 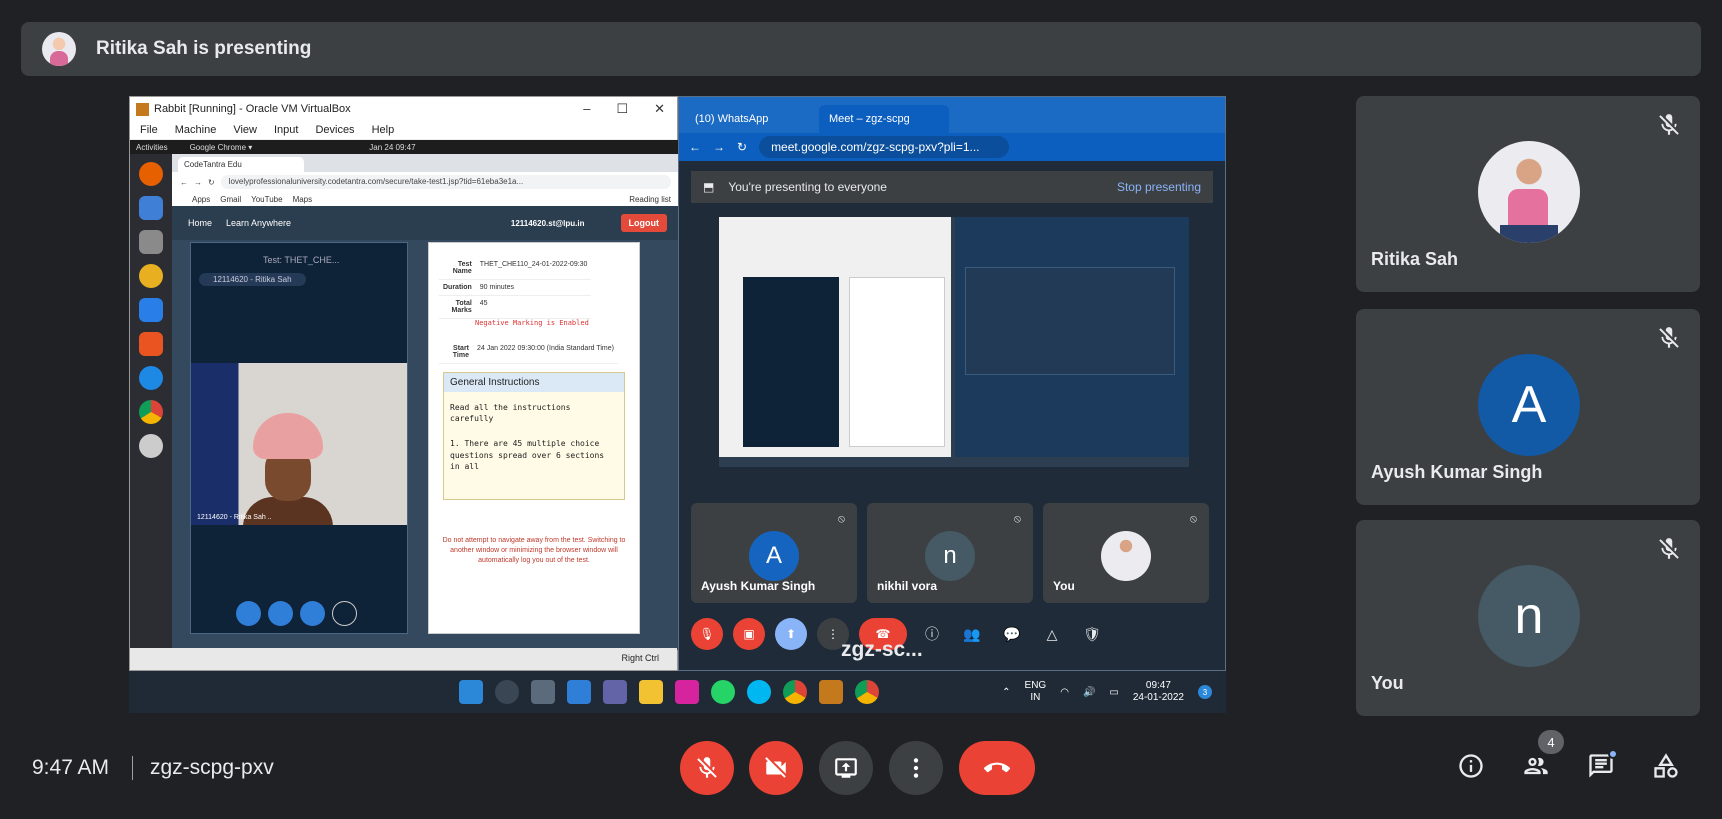 I want to click on present-icon: ⬒, so click(x=709, y=187).